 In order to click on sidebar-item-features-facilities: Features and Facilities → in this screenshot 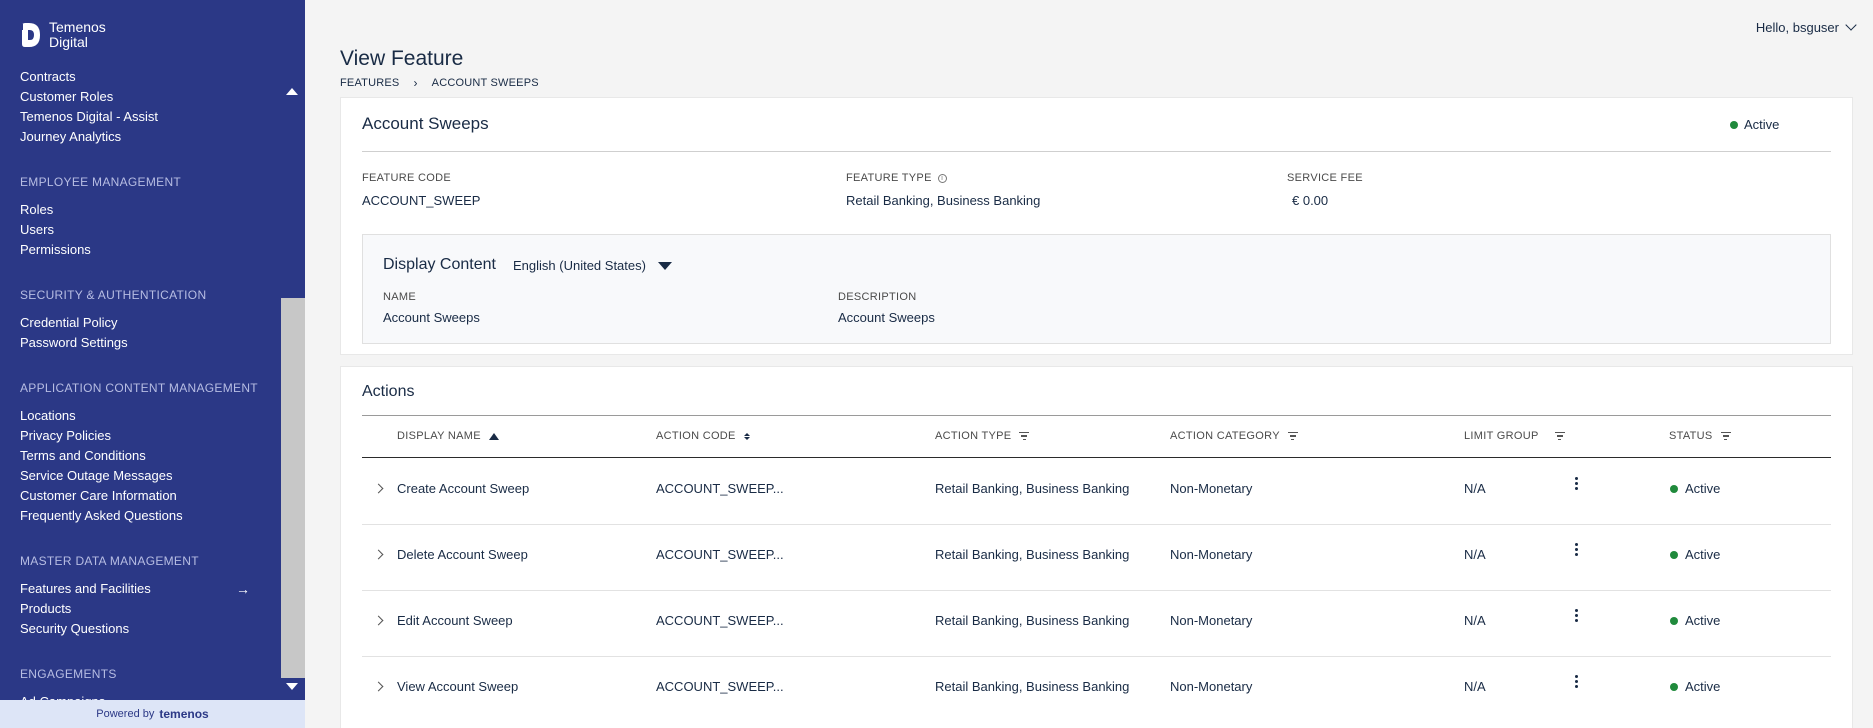, I will do `click(140, 589)`.